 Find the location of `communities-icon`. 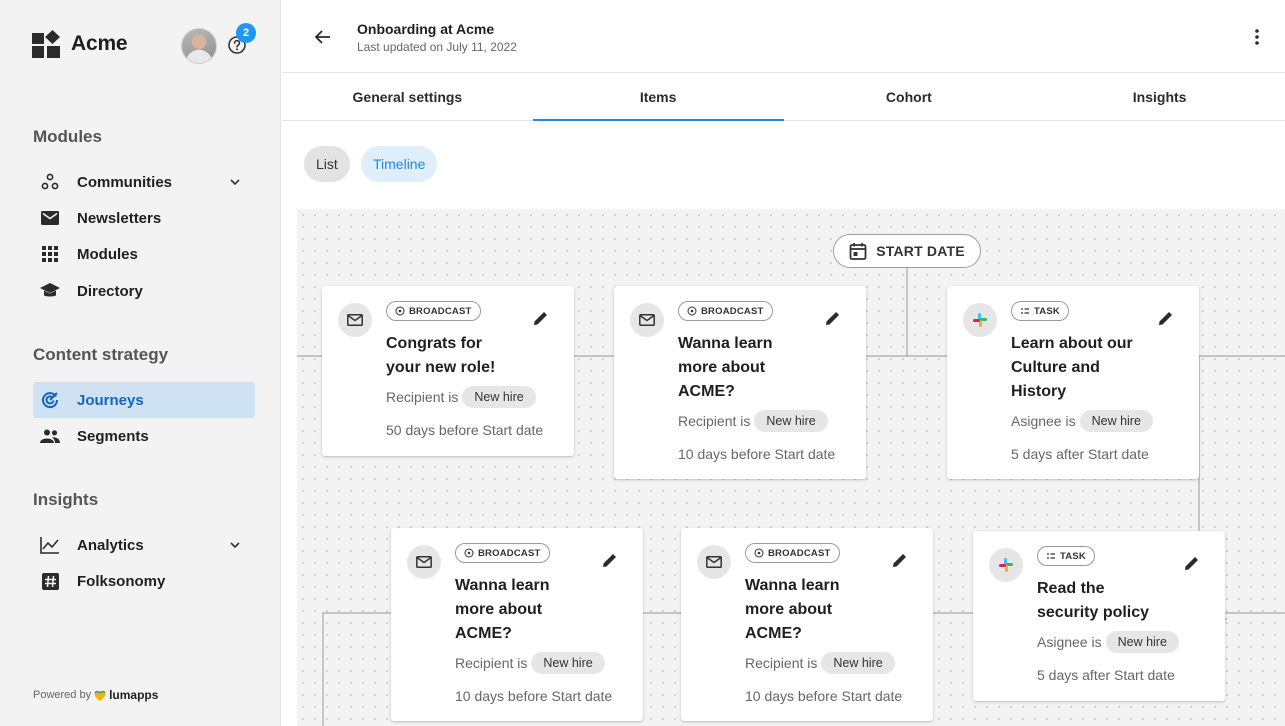

communities-icon is located at coordinates (50, 182).